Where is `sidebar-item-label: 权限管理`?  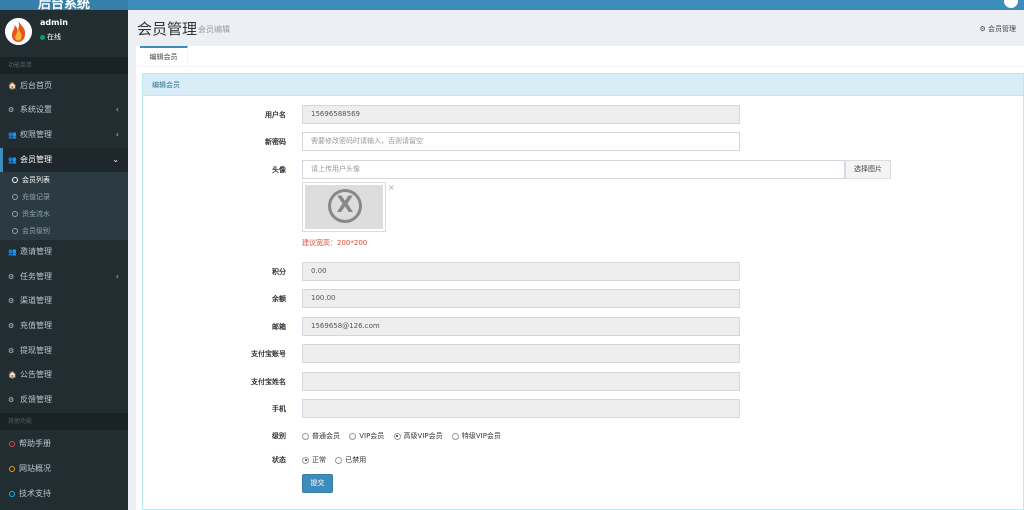
sidebar-item-label: 权限管理 is located at coordinates (36, 134).